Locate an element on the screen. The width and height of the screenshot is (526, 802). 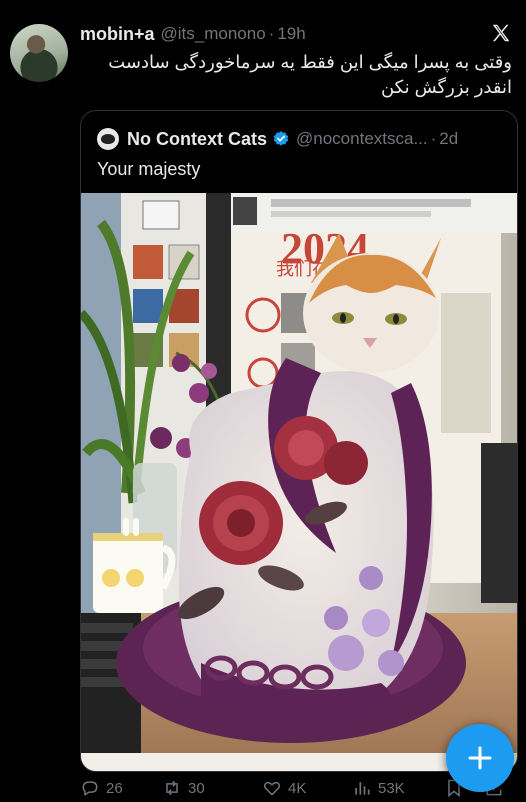
quote-avatar is located at coordinates (108, 139).